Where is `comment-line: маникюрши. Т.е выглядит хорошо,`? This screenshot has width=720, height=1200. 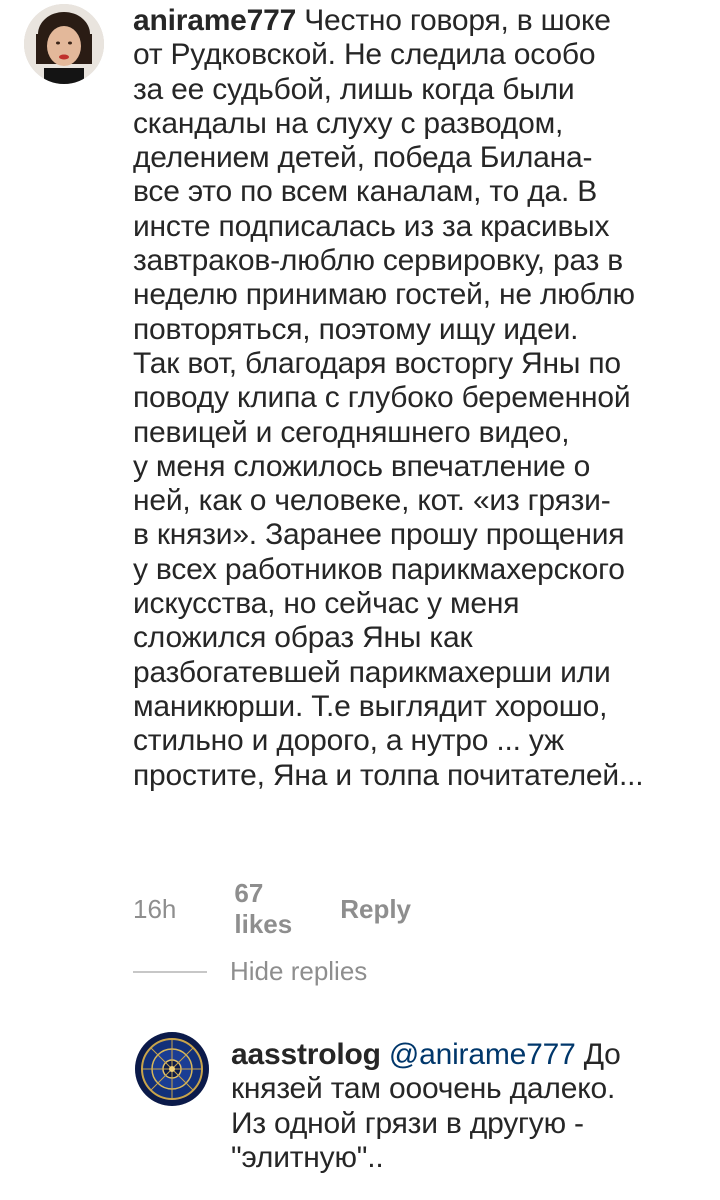
comment-line: маникюрши. Т.е выглядит хорошо, is located at coordinates (370, 706).